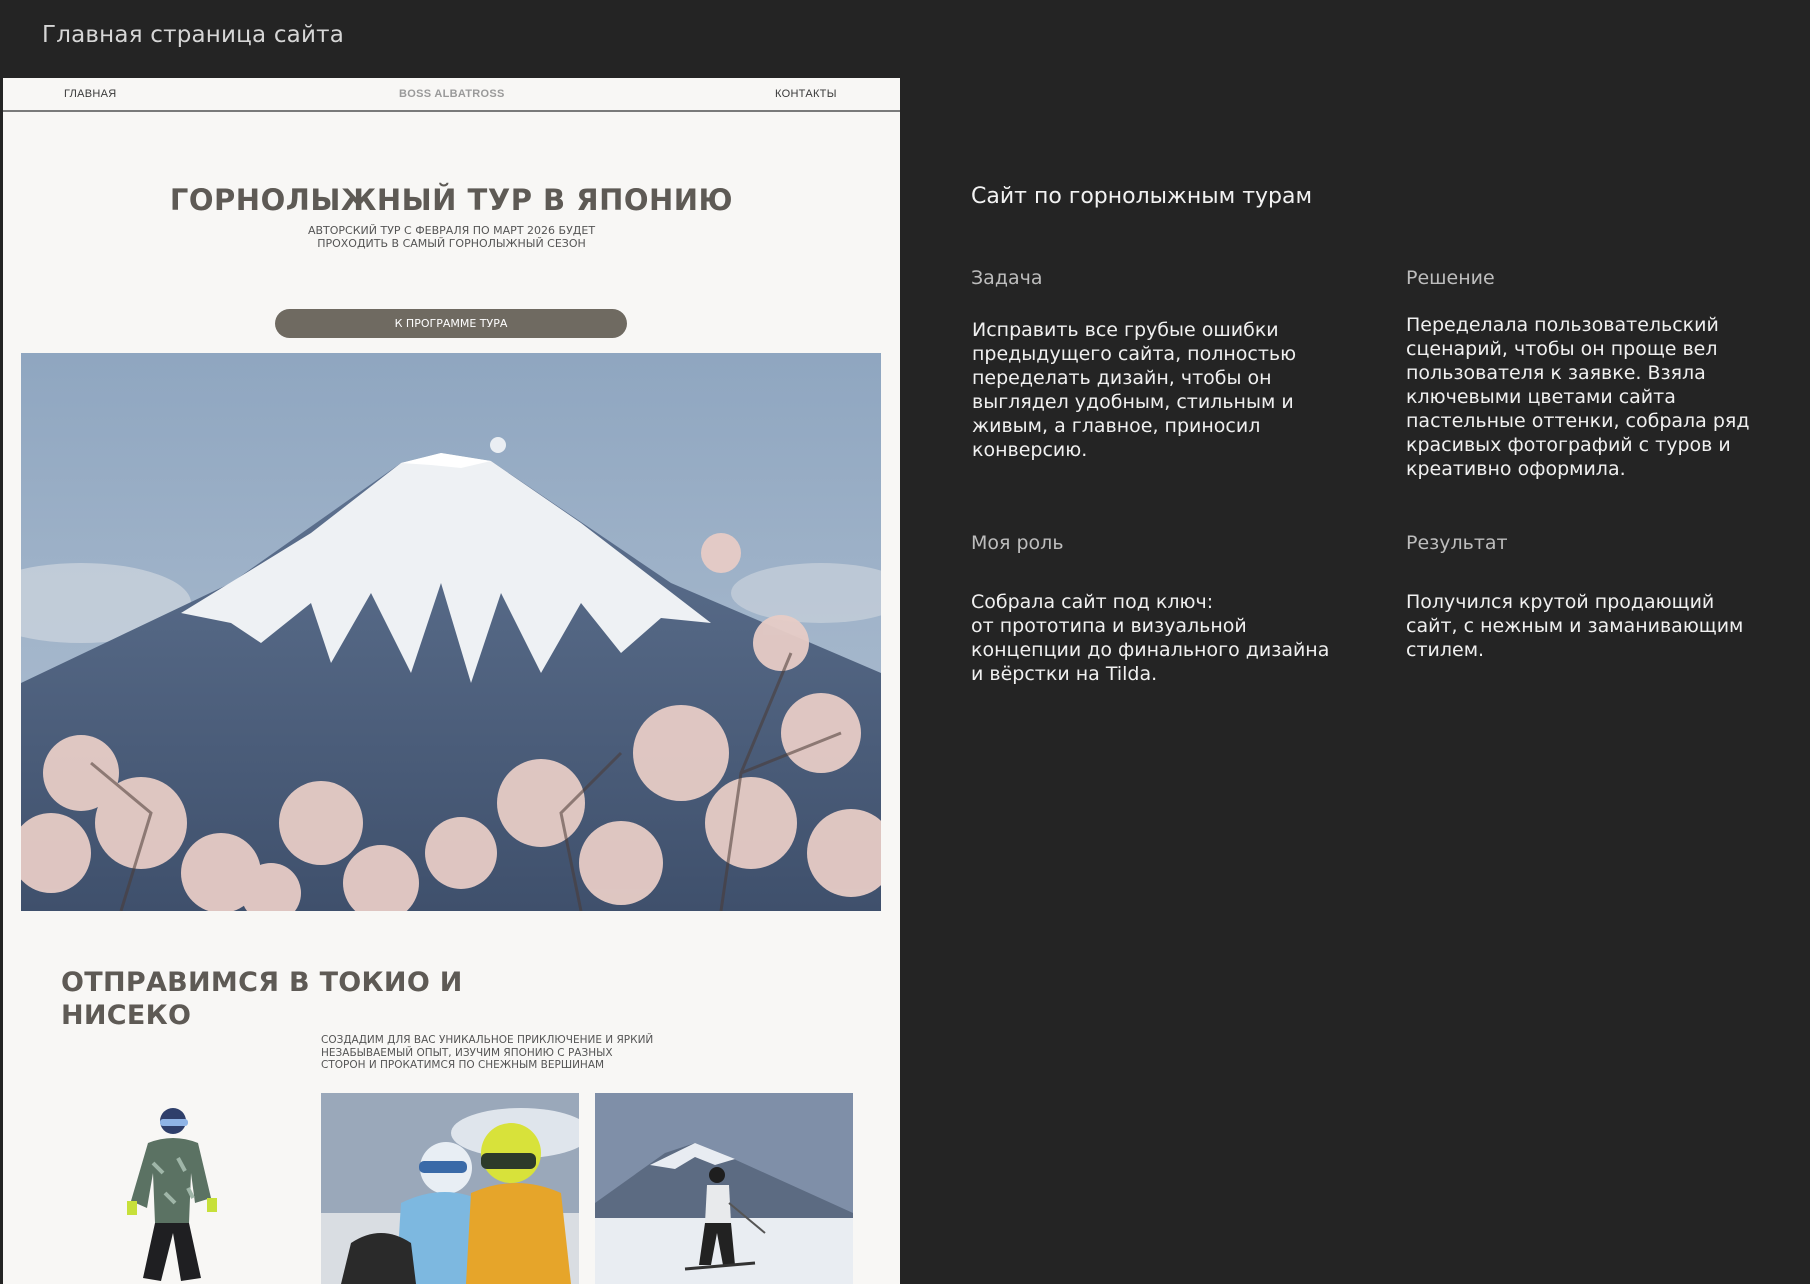  What do you see at coordinates (1017, 543) in the screenshot?
I see `role-label: Моя роль` at bounding box center [1017, 543].